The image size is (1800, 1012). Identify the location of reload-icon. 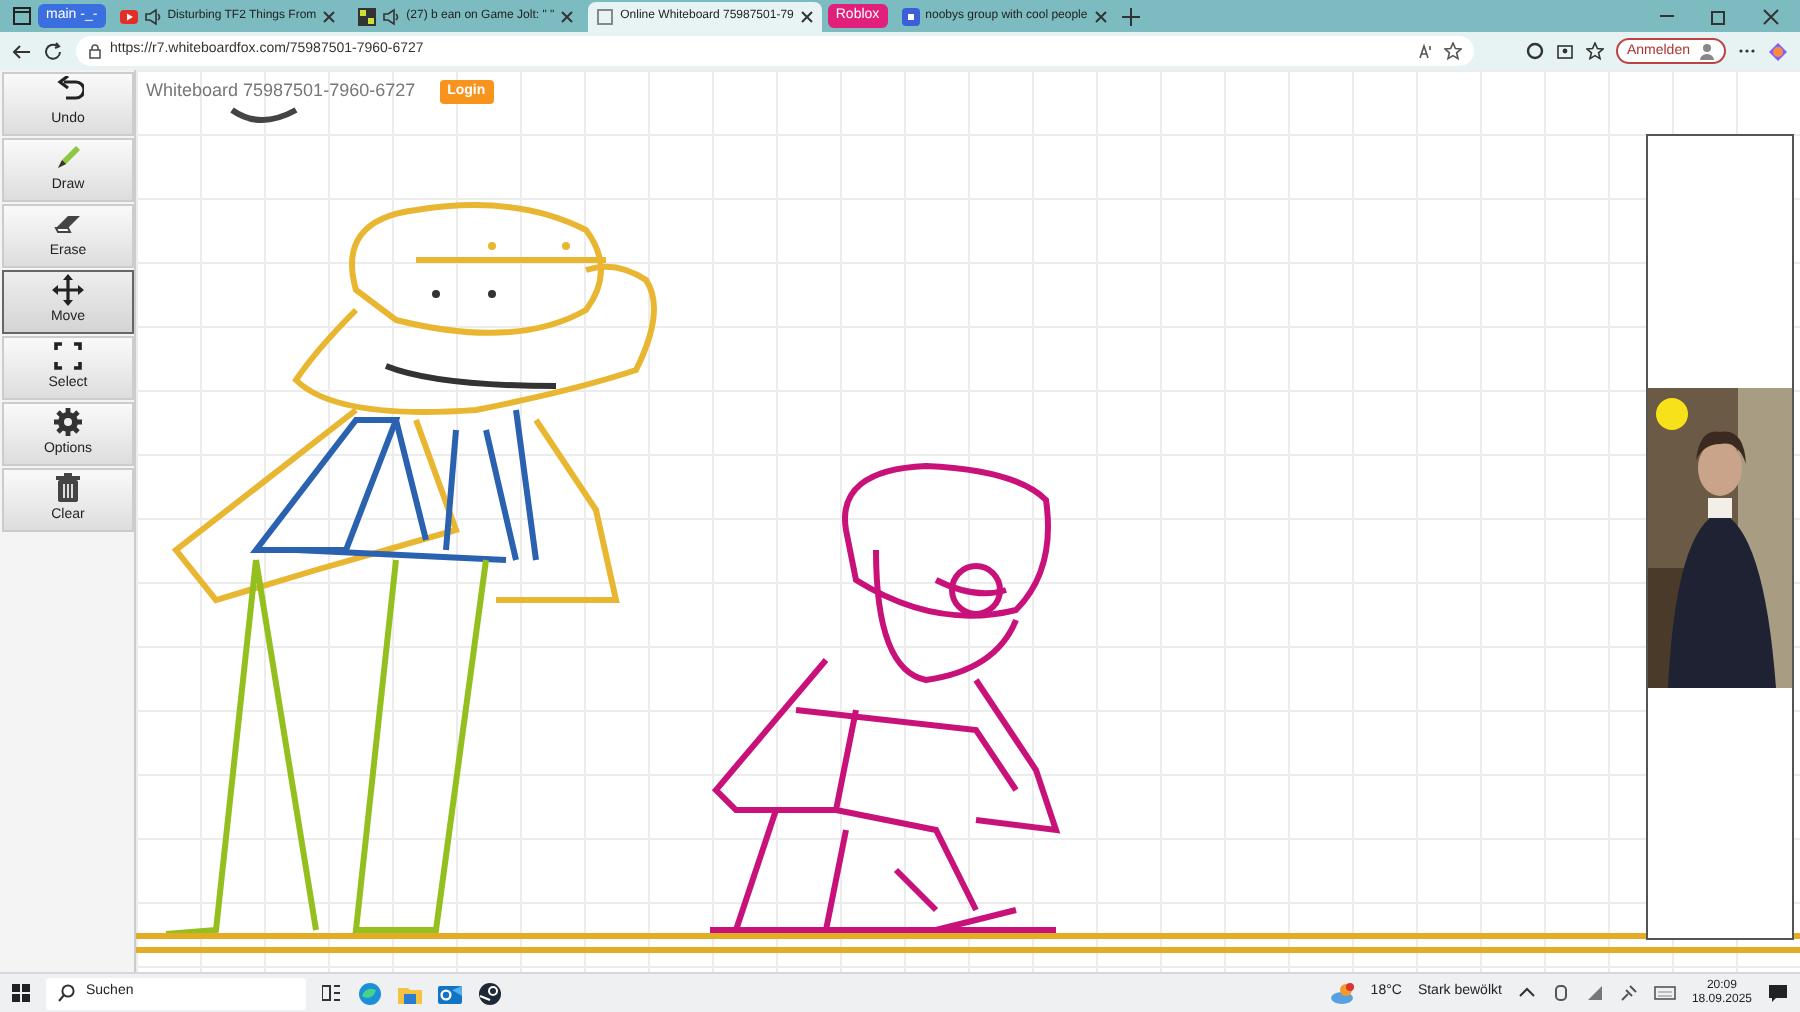
(54, 51).